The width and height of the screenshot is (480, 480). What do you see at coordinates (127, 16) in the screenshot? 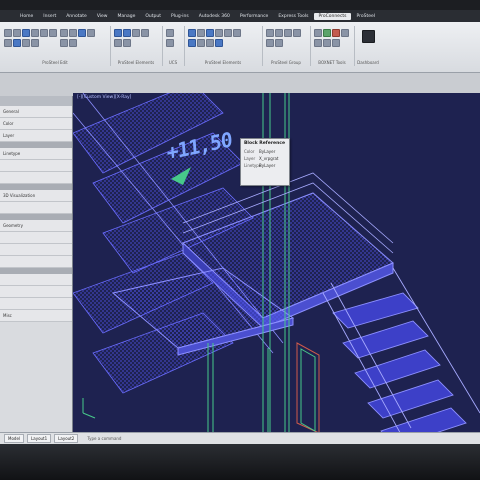
I see `tab-manage: Manage` at bounding box center [127, 16].